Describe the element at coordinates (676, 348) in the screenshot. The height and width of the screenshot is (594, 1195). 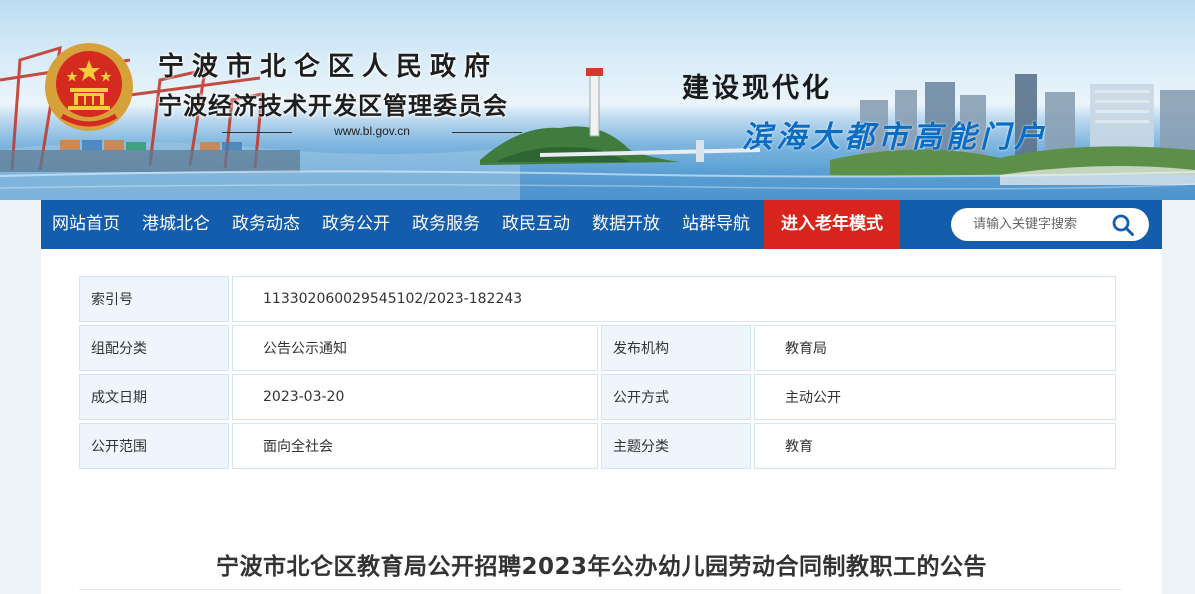
I see `meta-label-publisher: 发布机构` at that location.